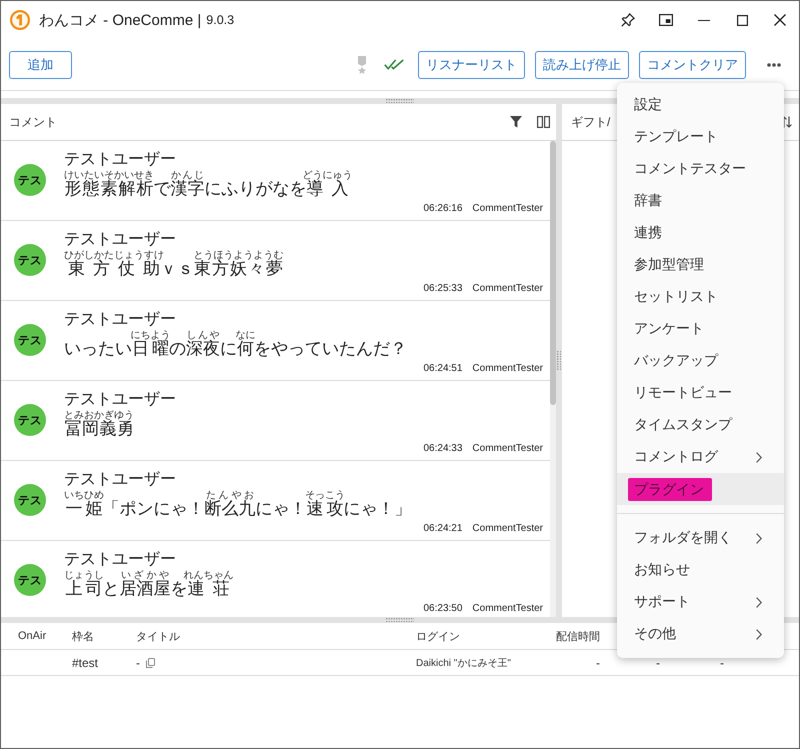 This screenshot has height=749, width=800. Describe the element at coordinates (463, 663) in the screenshot. I see `table-cell-text: Daikichi "かにみそ王"` at that location.